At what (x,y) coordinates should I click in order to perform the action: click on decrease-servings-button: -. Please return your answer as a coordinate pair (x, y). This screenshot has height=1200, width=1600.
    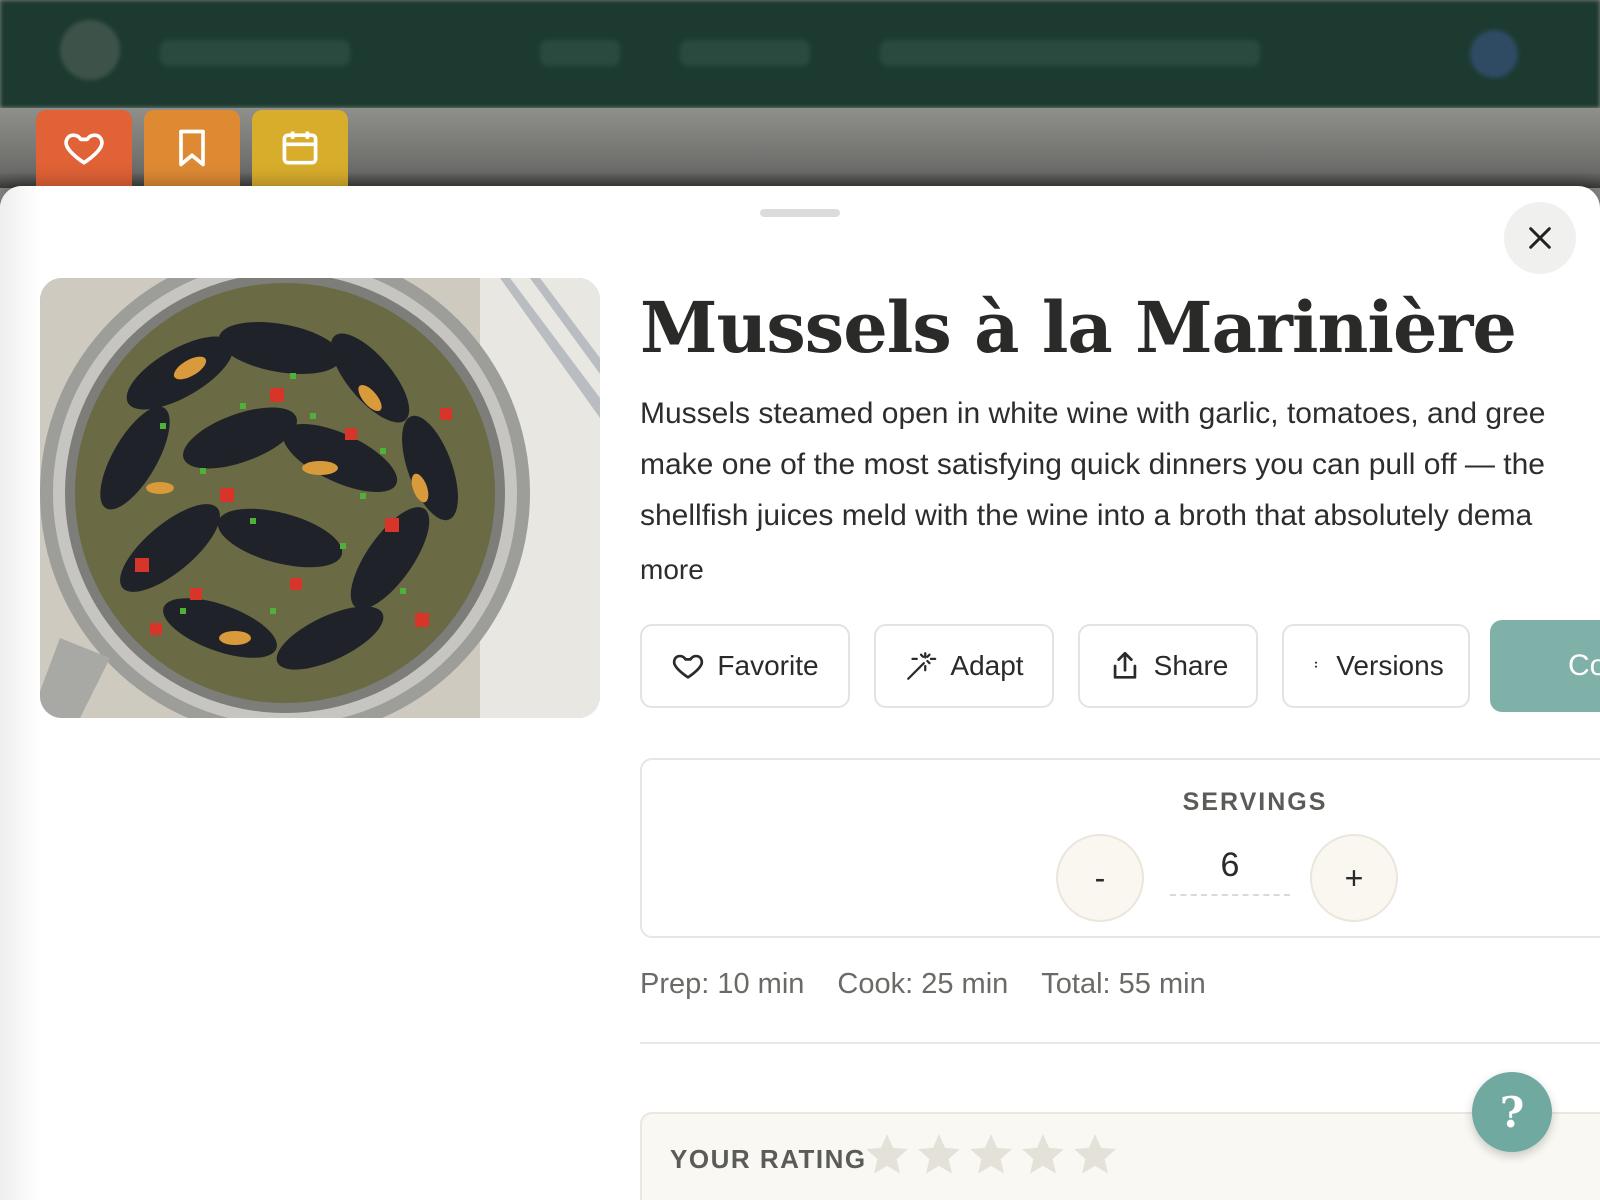
    Looking at the image, I should click on (1100, 878).